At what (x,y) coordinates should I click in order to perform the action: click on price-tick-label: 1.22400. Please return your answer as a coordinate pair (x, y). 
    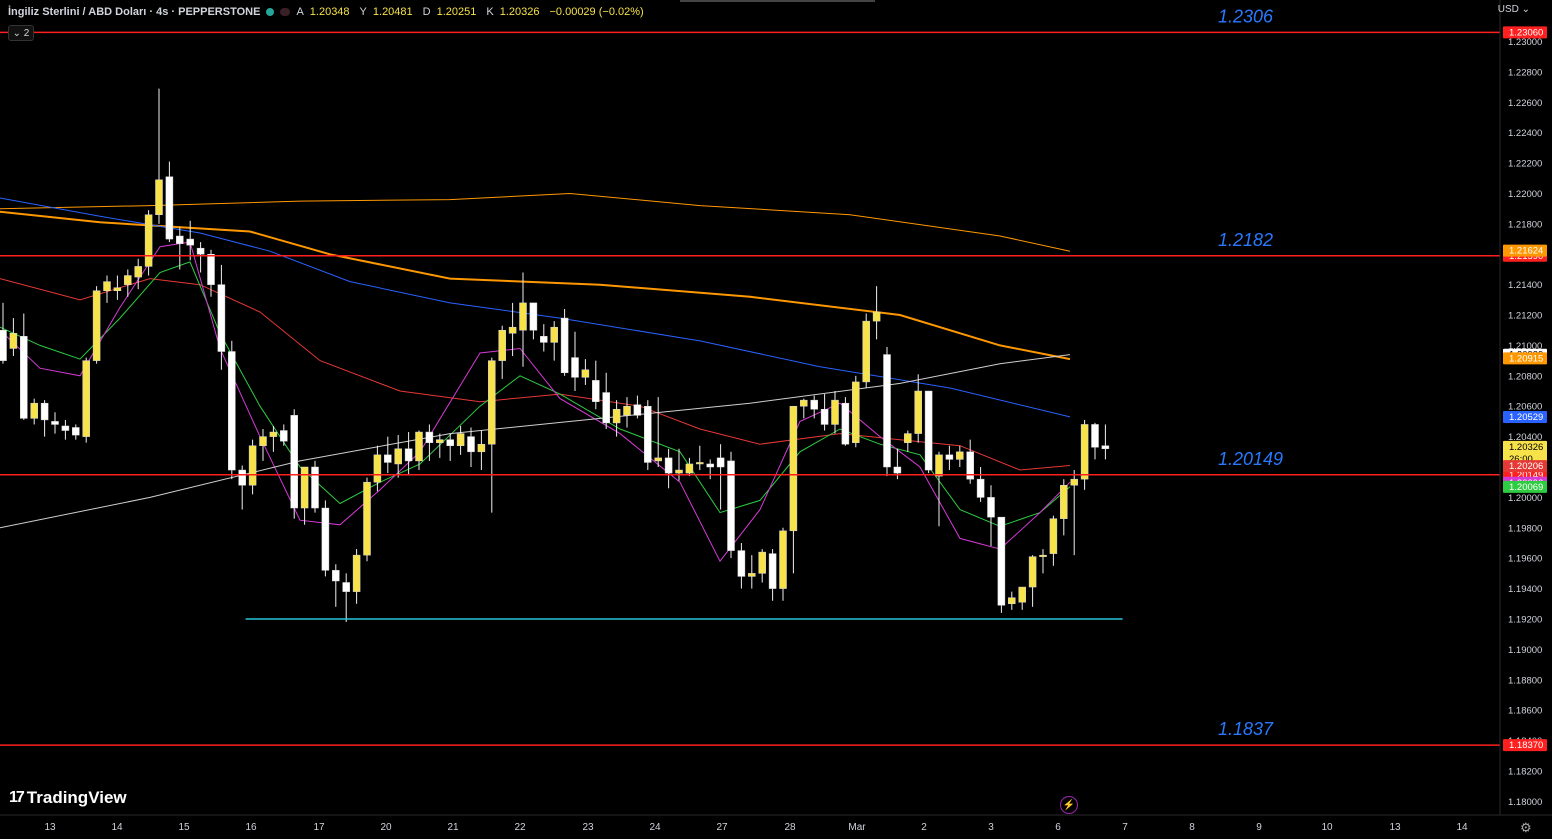
    Looking at the image, I should click on (1525, 133).